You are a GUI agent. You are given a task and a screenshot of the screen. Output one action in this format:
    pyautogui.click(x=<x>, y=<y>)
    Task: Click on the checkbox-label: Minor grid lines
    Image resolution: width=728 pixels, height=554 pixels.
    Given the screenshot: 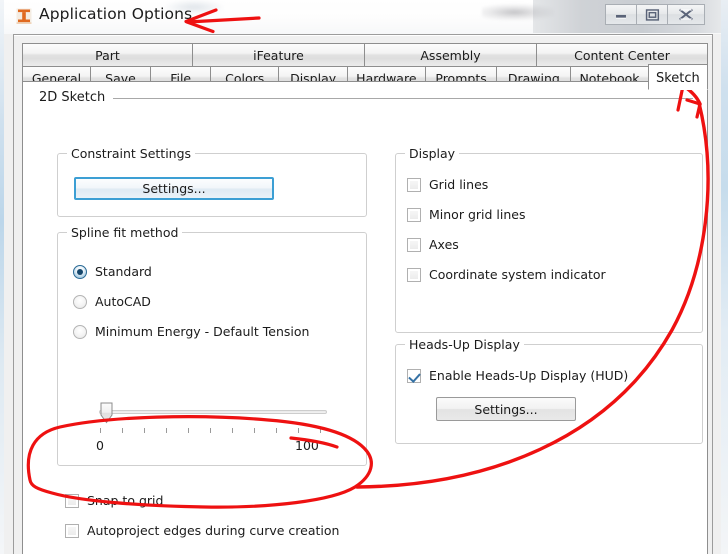 What is the action you would take?
    pyautogui.click(x=477, y=214)
    